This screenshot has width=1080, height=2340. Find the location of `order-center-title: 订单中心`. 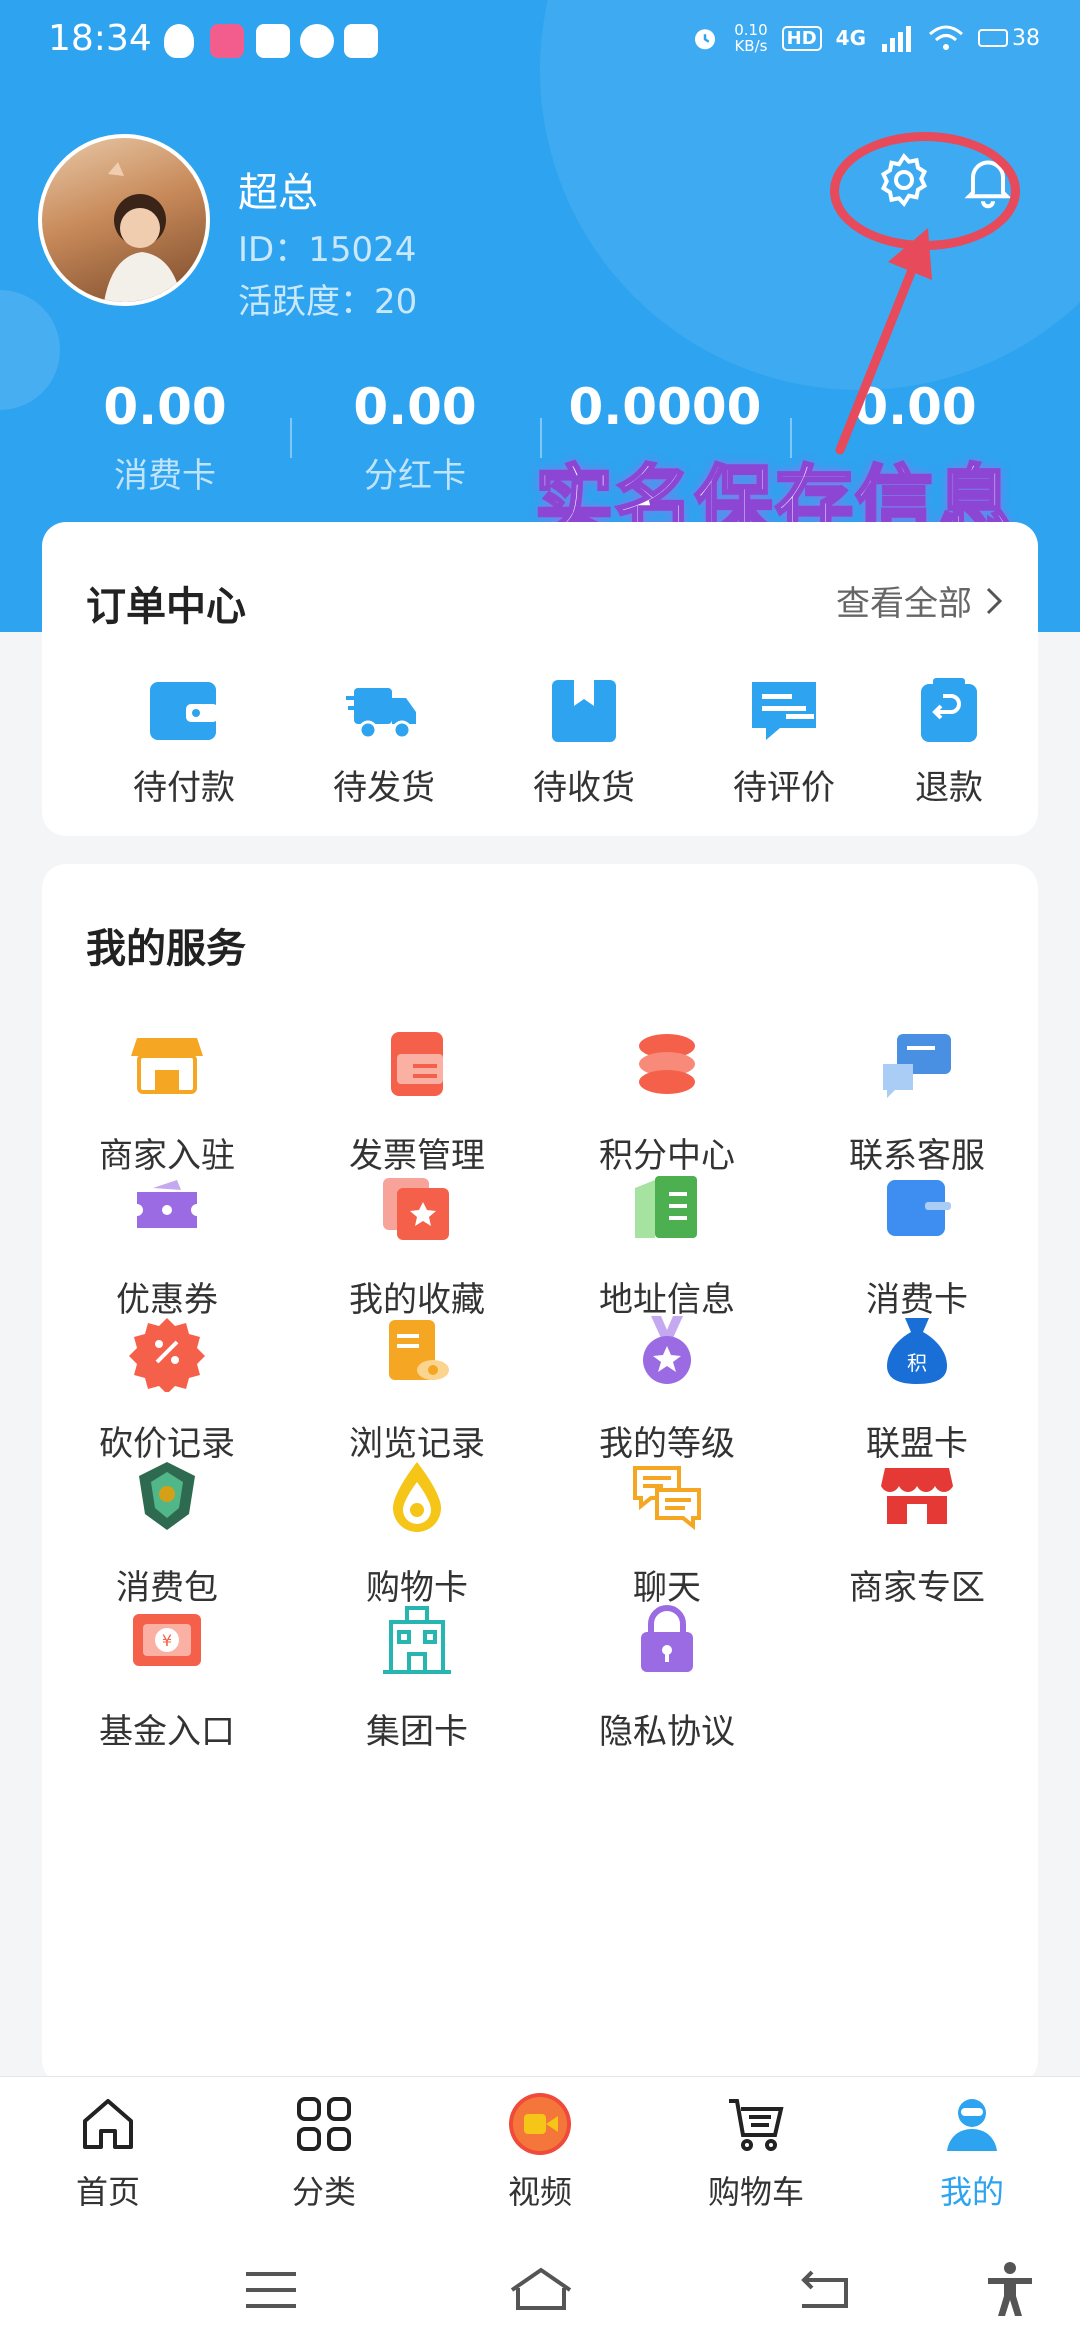

order-center-title: 订单中心 is located at coordinates (166, 607).